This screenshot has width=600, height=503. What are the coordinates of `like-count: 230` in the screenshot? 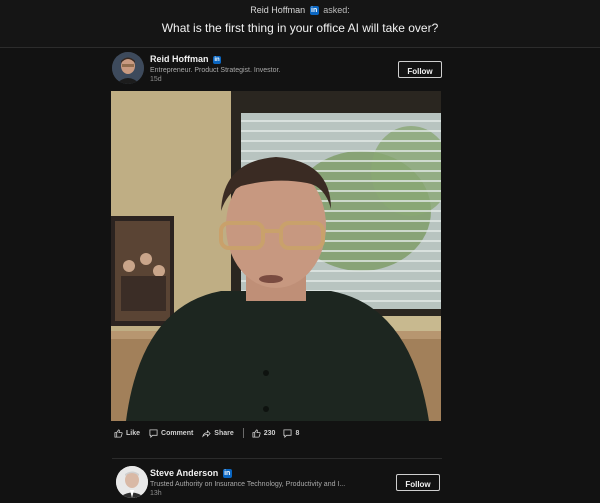 It's located at (264, 433).